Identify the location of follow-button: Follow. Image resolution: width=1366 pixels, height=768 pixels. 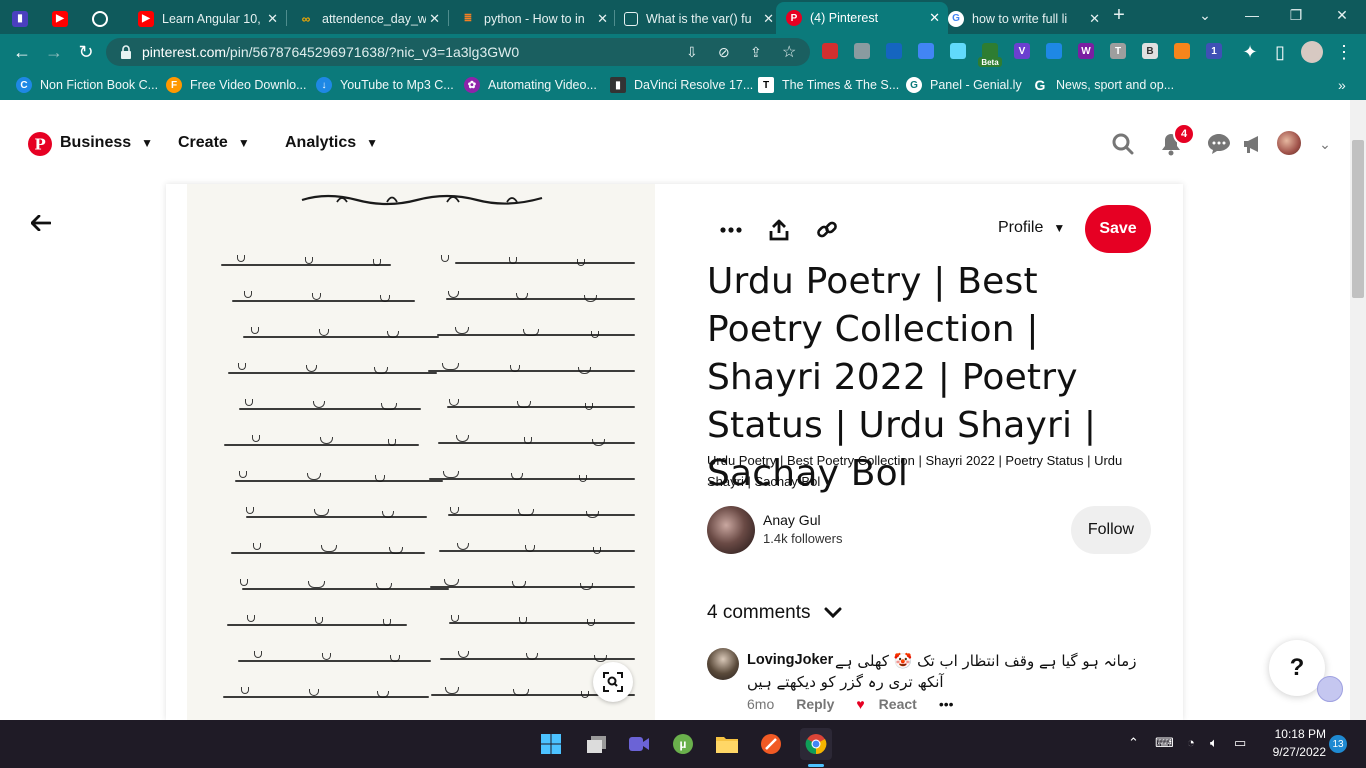
(1111, 530).